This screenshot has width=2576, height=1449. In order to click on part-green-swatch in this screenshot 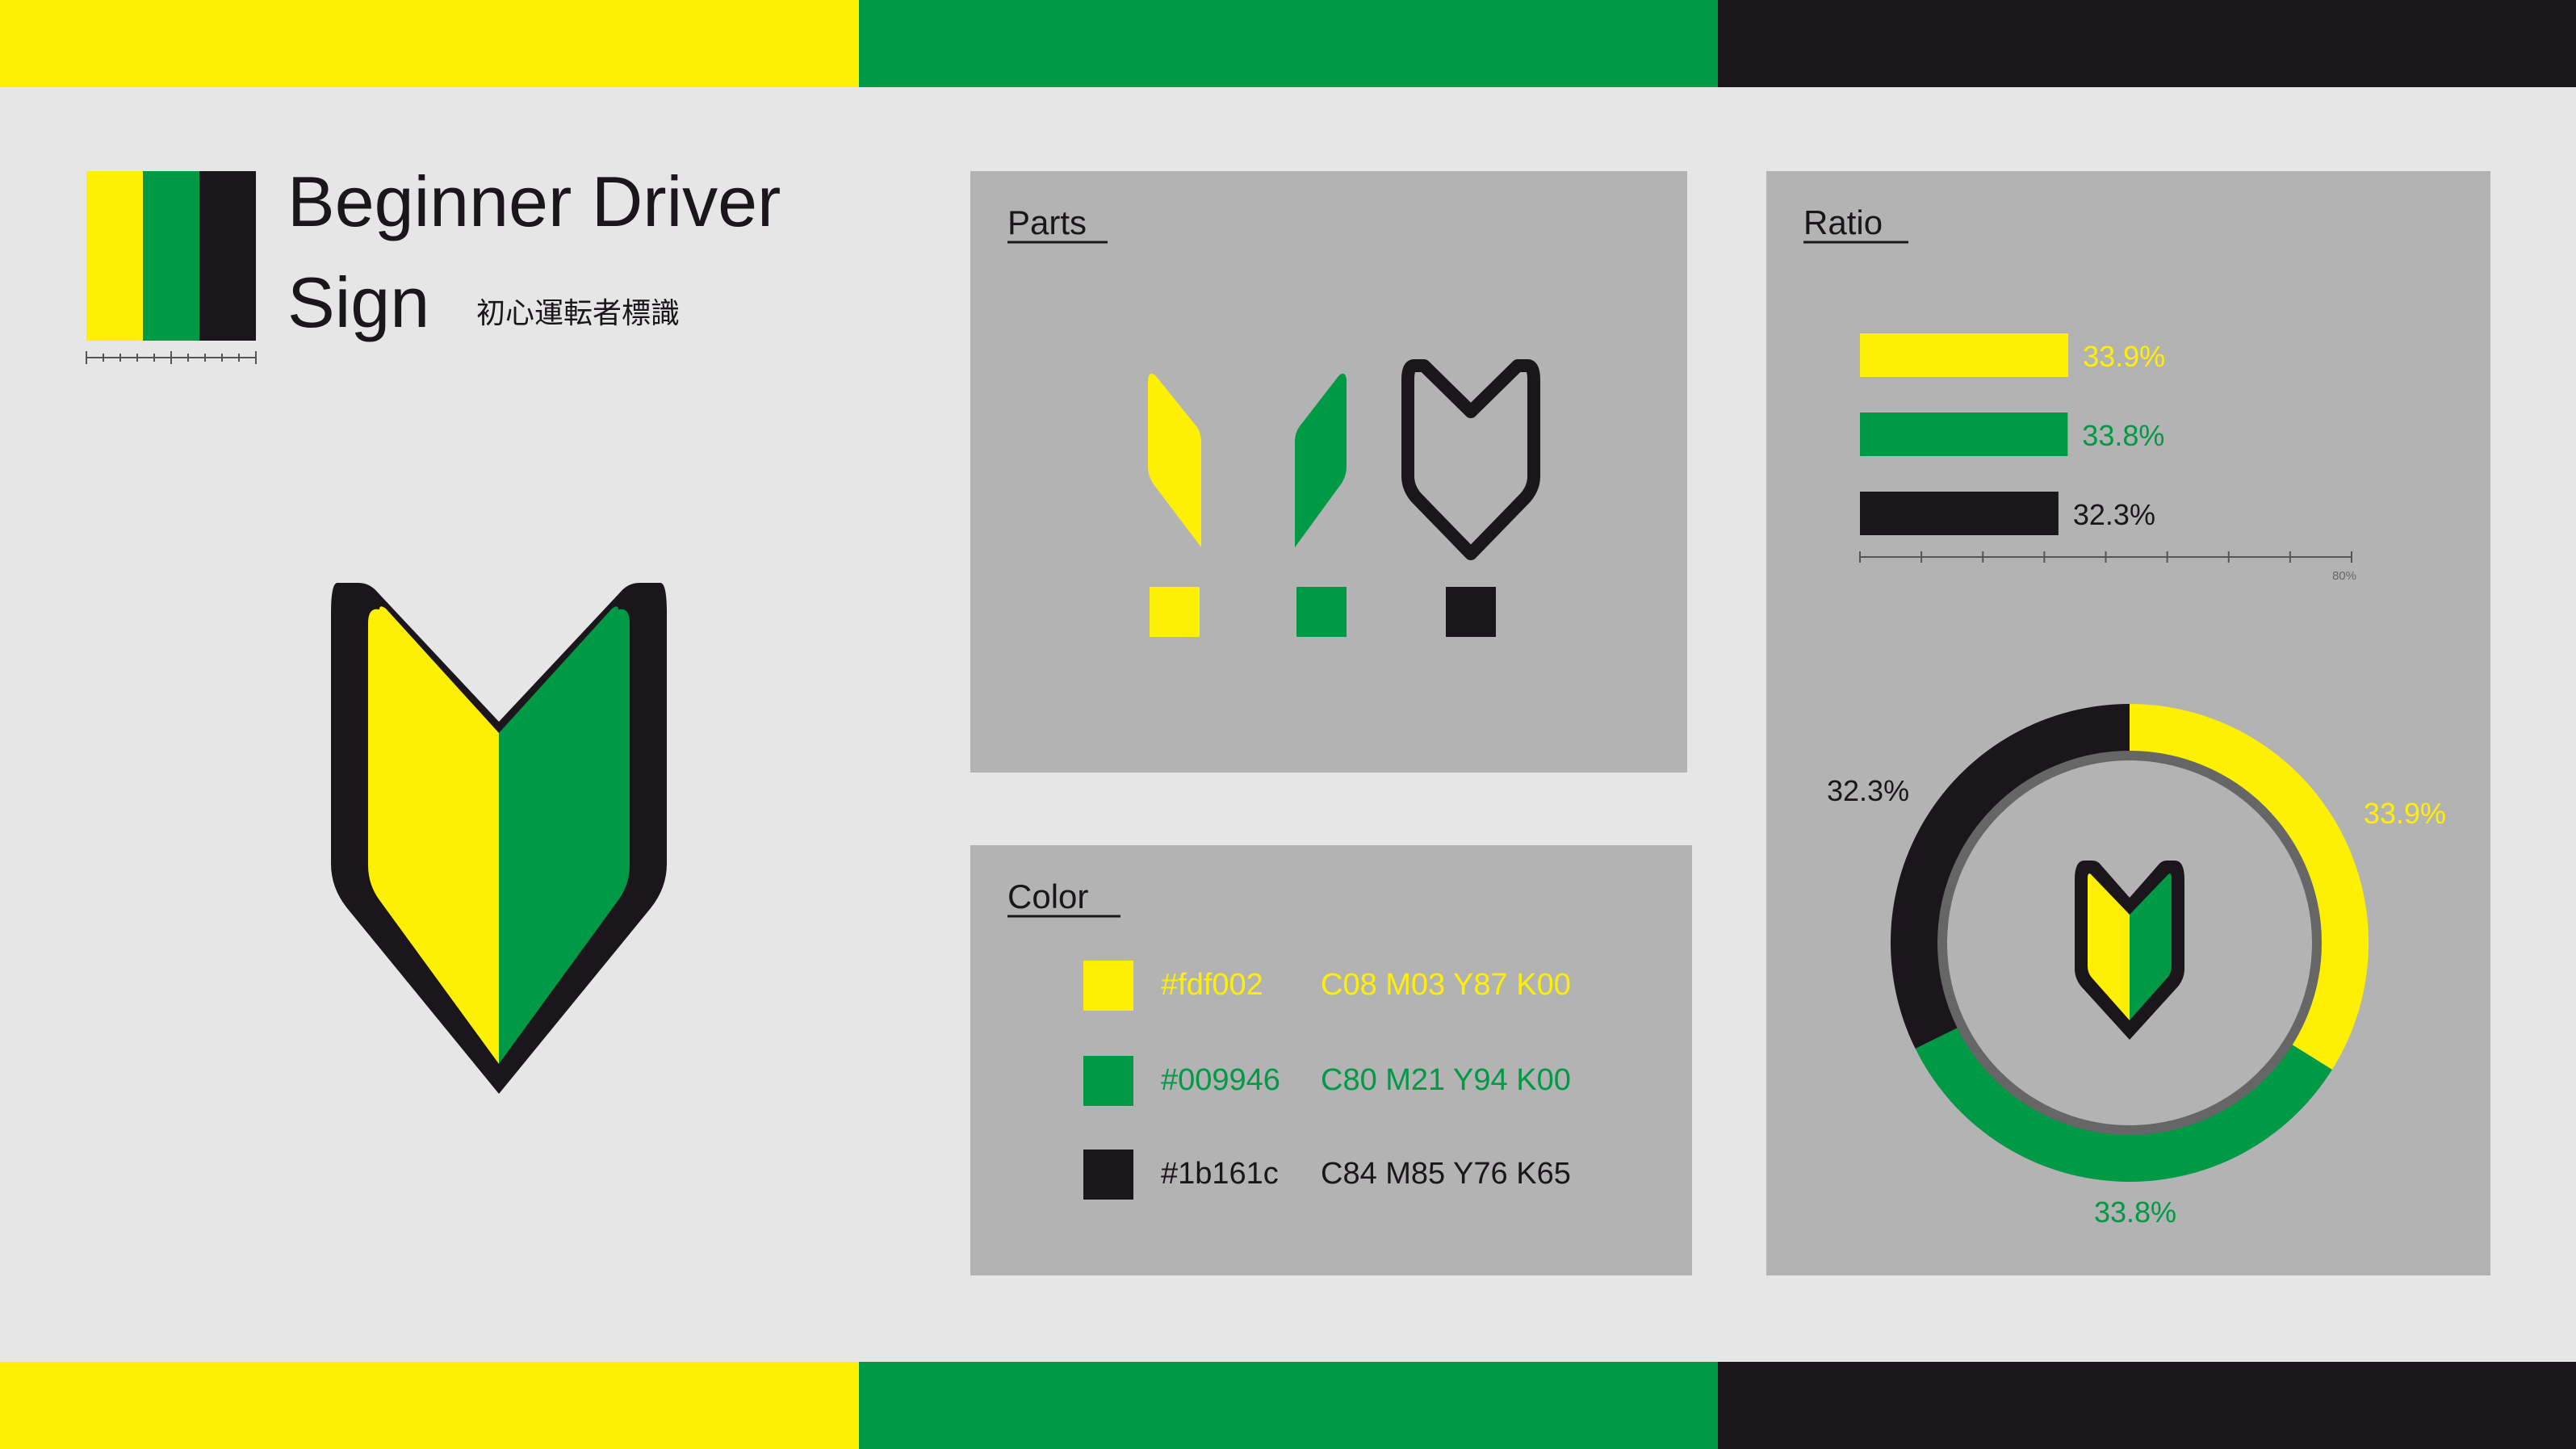, I will do `click(1321, 612)`.